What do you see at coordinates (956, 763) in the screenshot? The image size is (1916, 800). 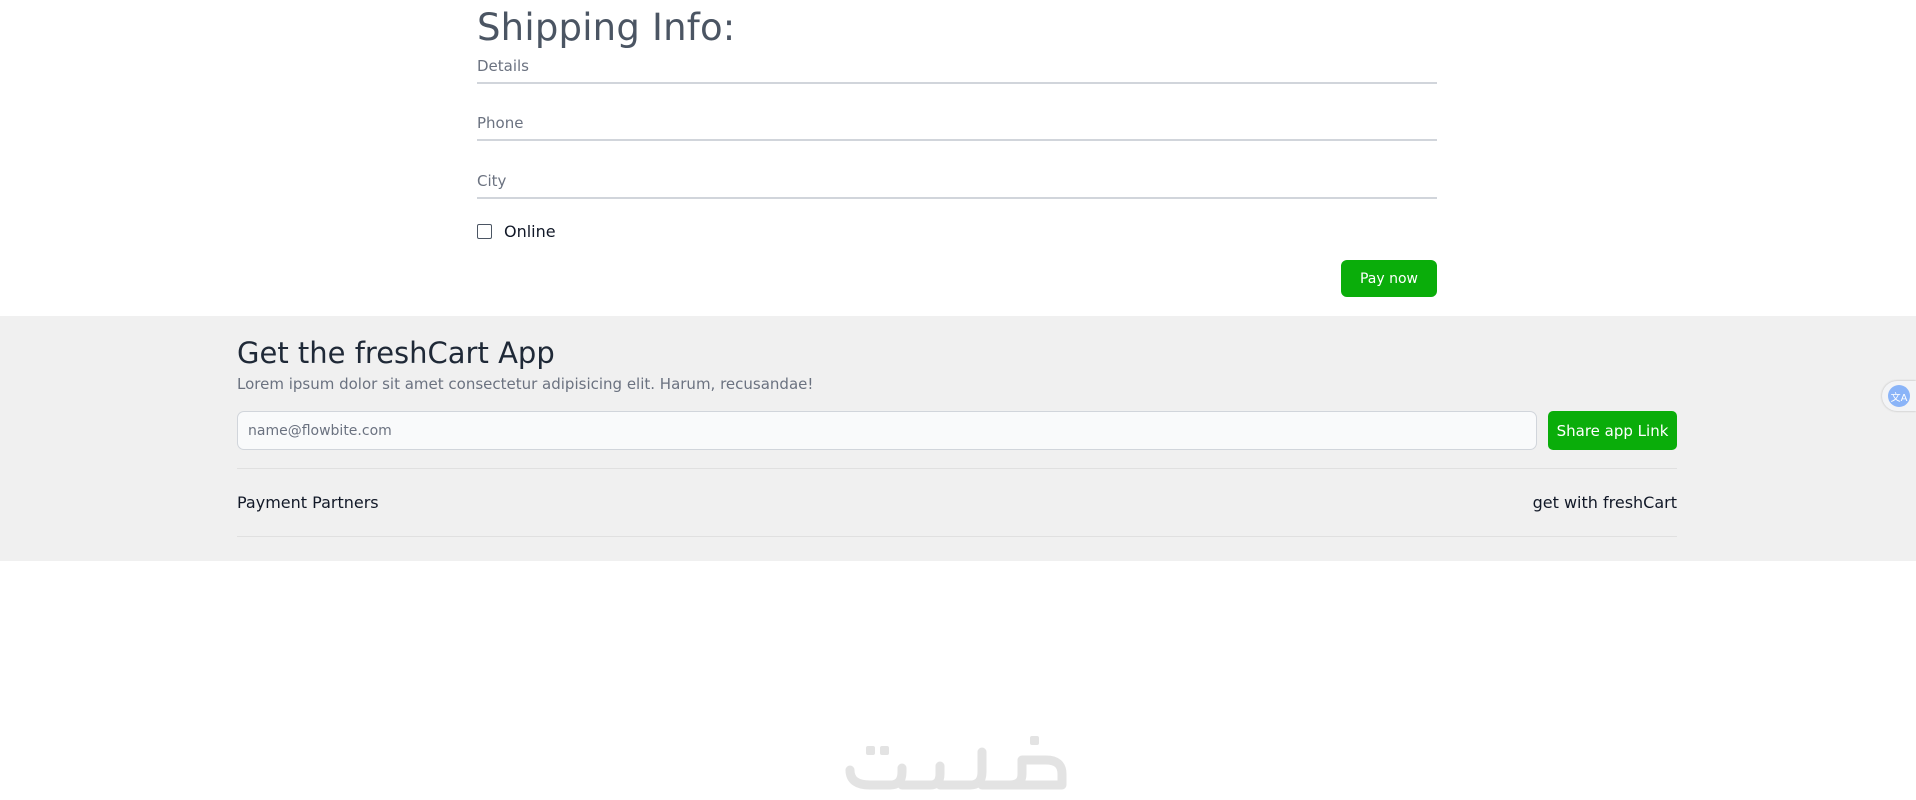 I see `khamsat-logo` at bounding box center [956, 763].